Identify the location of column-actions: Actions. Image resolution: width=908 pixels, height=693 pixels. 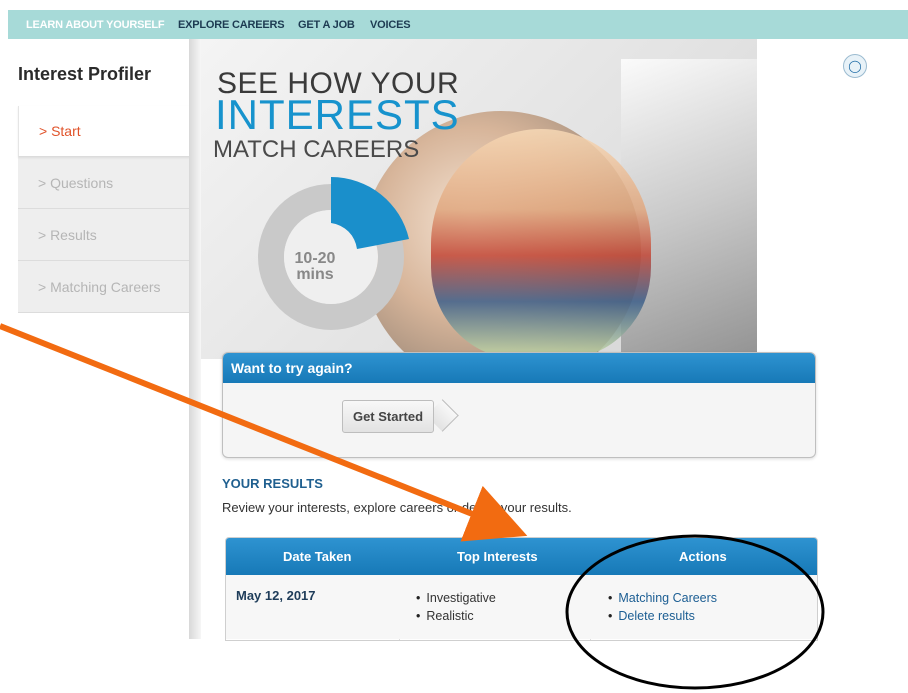
(703, 556).